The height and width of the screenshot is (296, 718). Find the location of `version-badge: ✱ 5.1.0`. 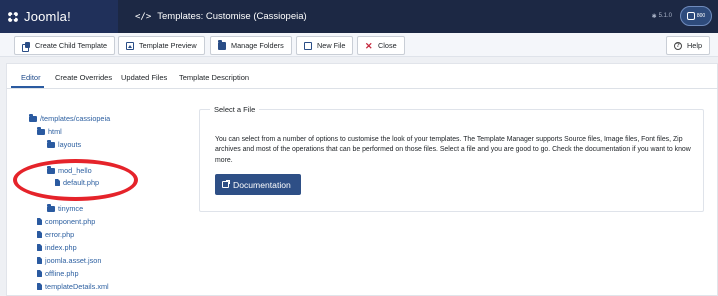

version-badge: ✱ 5.1.0 is located at coordinates (662, 16).